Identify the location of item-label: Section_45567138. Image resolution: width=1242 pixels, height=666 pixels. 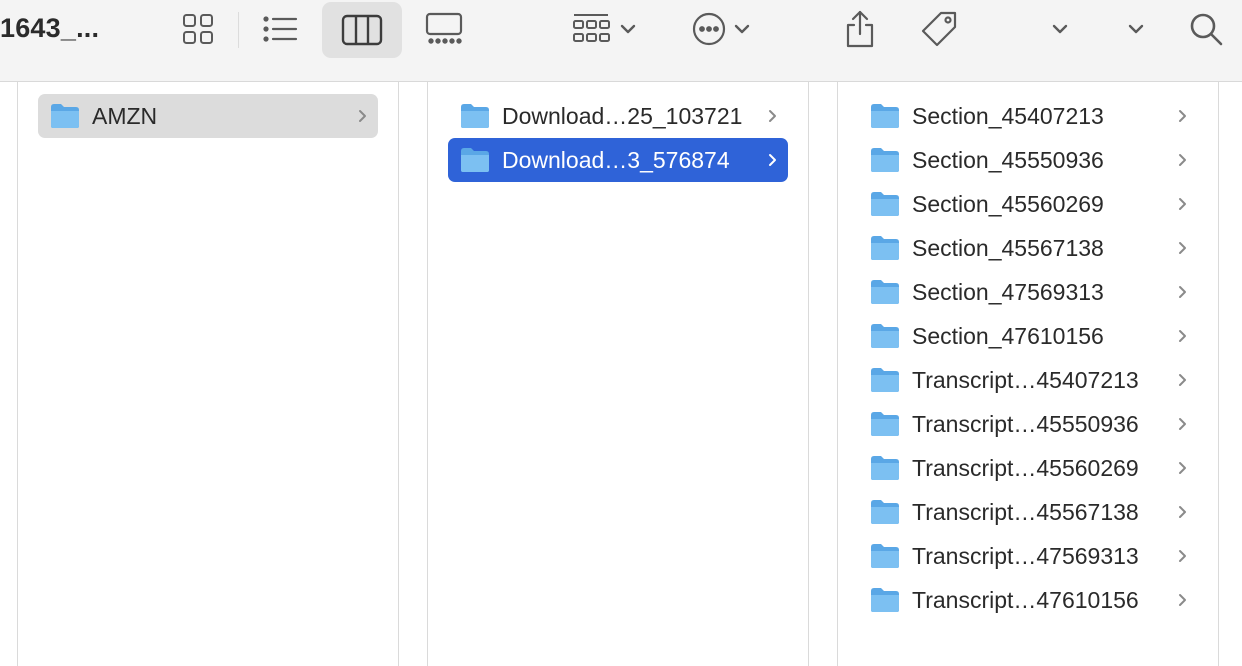
(1008, 248).